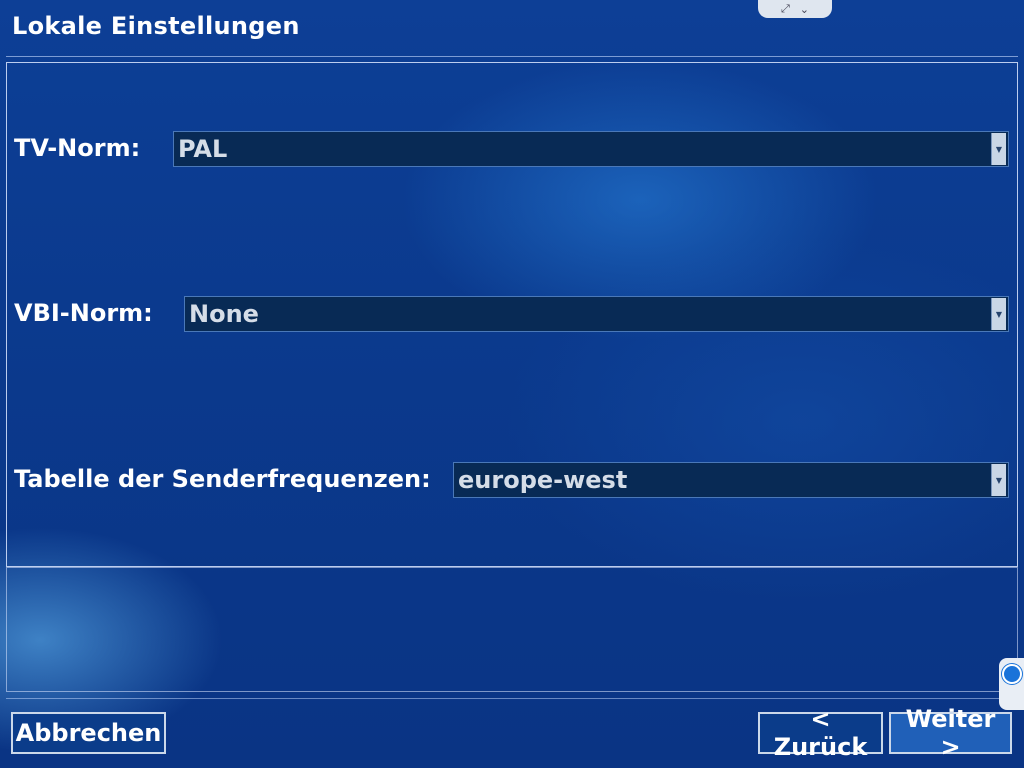 This screenshot has height=768, width=1024. Describe the element at coordinates (820, 733) in the screenshot. I see `back-button: < Zurück` at that location.